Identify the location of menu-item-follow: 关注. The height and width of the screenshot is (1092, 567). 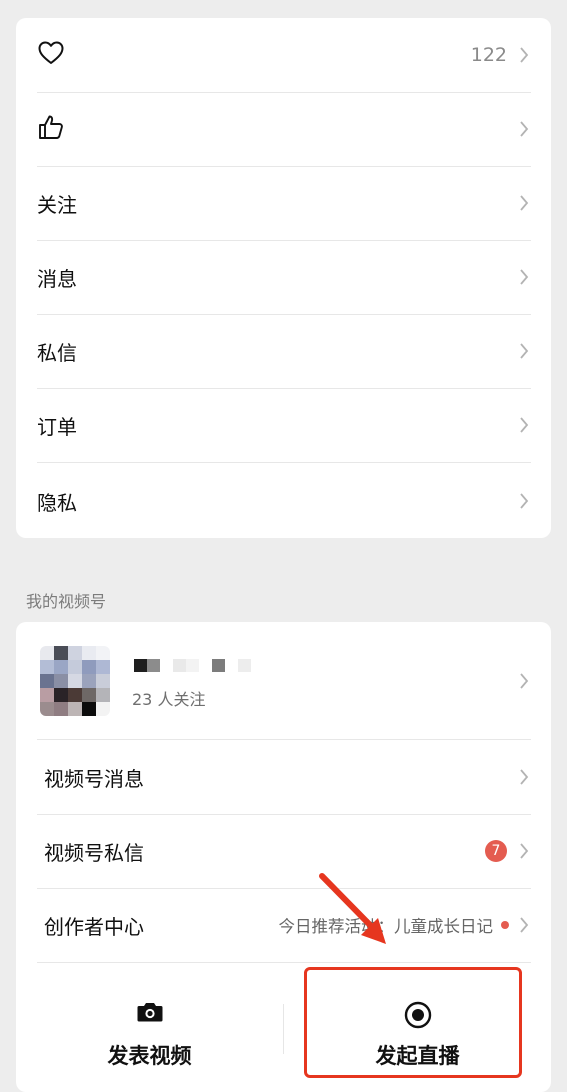
(294, 203).